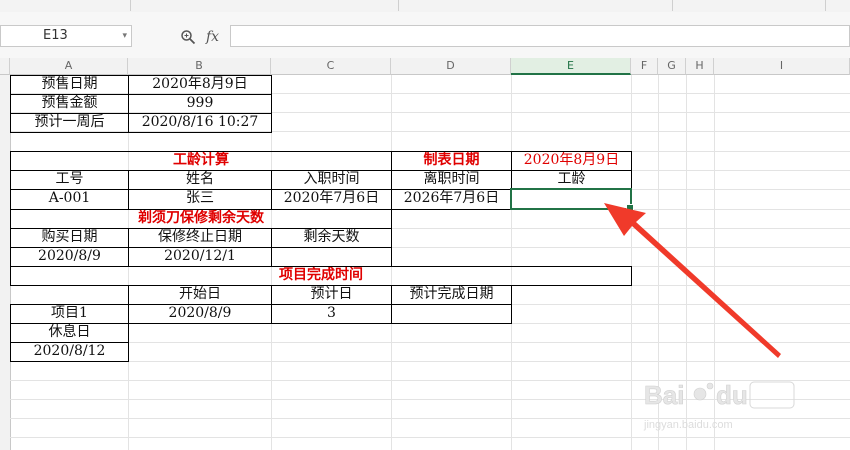  I want to click on svg-text: Bai, so click(664, 395).